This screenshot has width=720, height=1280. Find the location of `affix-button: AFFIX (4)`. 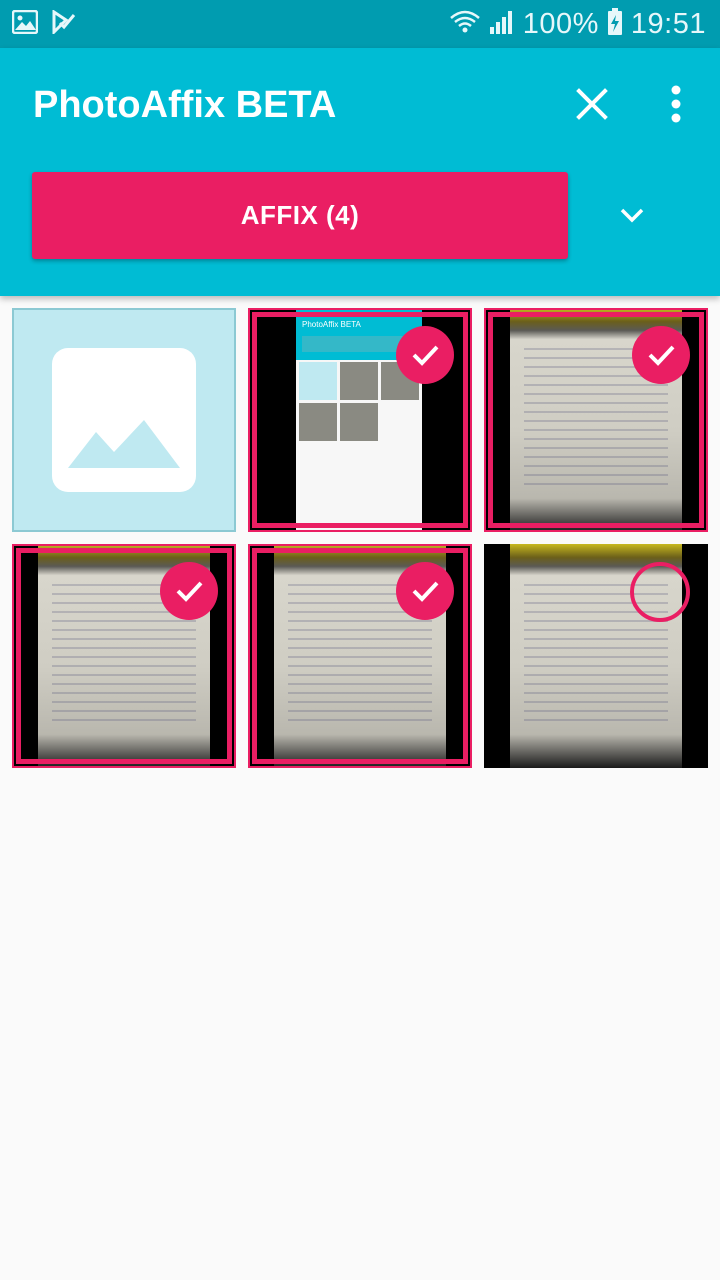

affix-button: AFFIX (4) is located at coordinates (300, 215).